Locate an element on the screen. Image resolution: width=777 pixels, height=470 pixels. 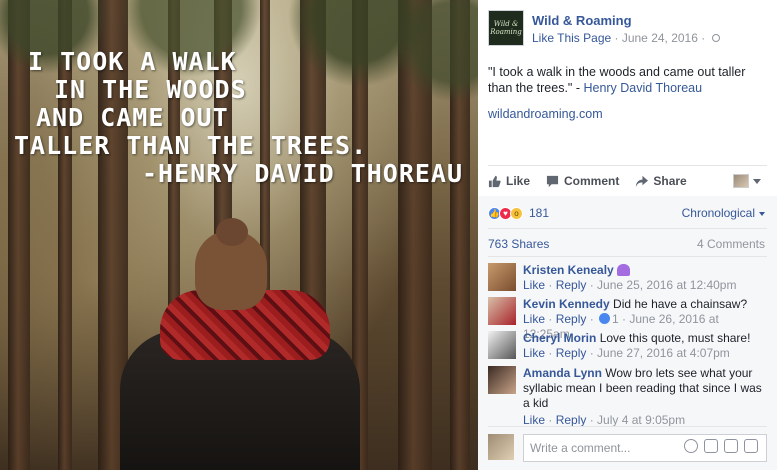
comment-button: Comment is located at coordinates (582, 181).